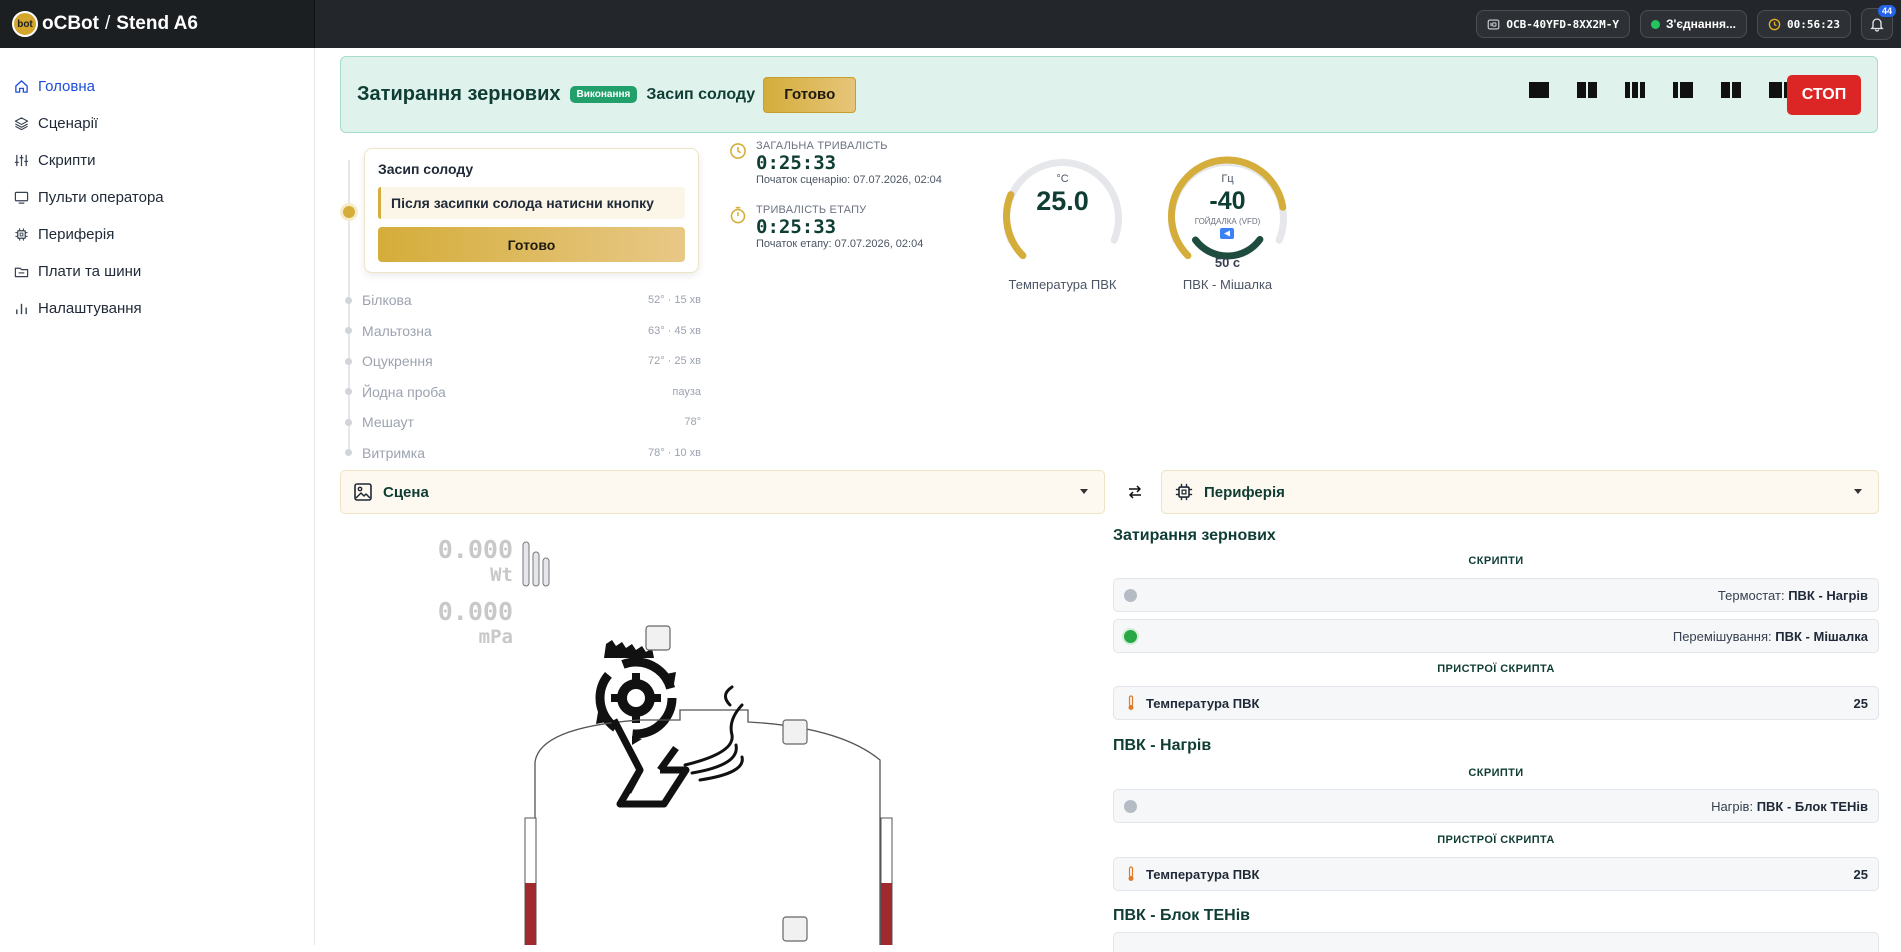 This screenshot has height=952, width=1901. I want to click on stop-button: СТОП, so click(1824, 95).